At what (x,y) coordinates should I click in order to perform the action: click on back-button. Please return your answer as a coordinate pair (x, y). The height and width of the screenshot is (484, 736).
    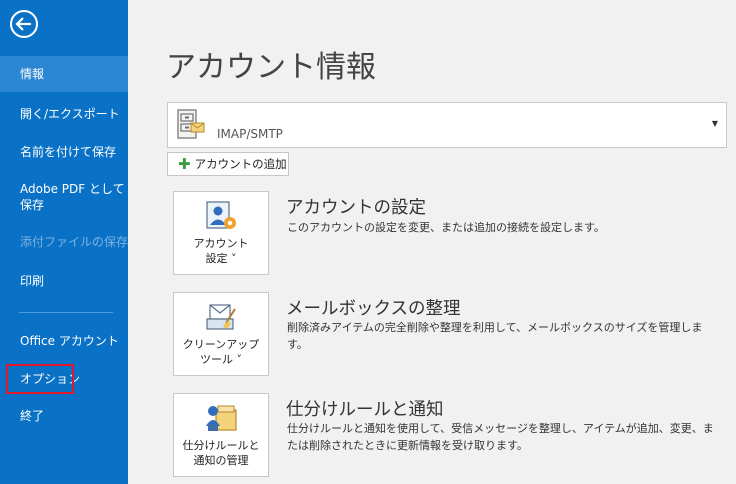
    Looking at the image, I should click on (24, 24).